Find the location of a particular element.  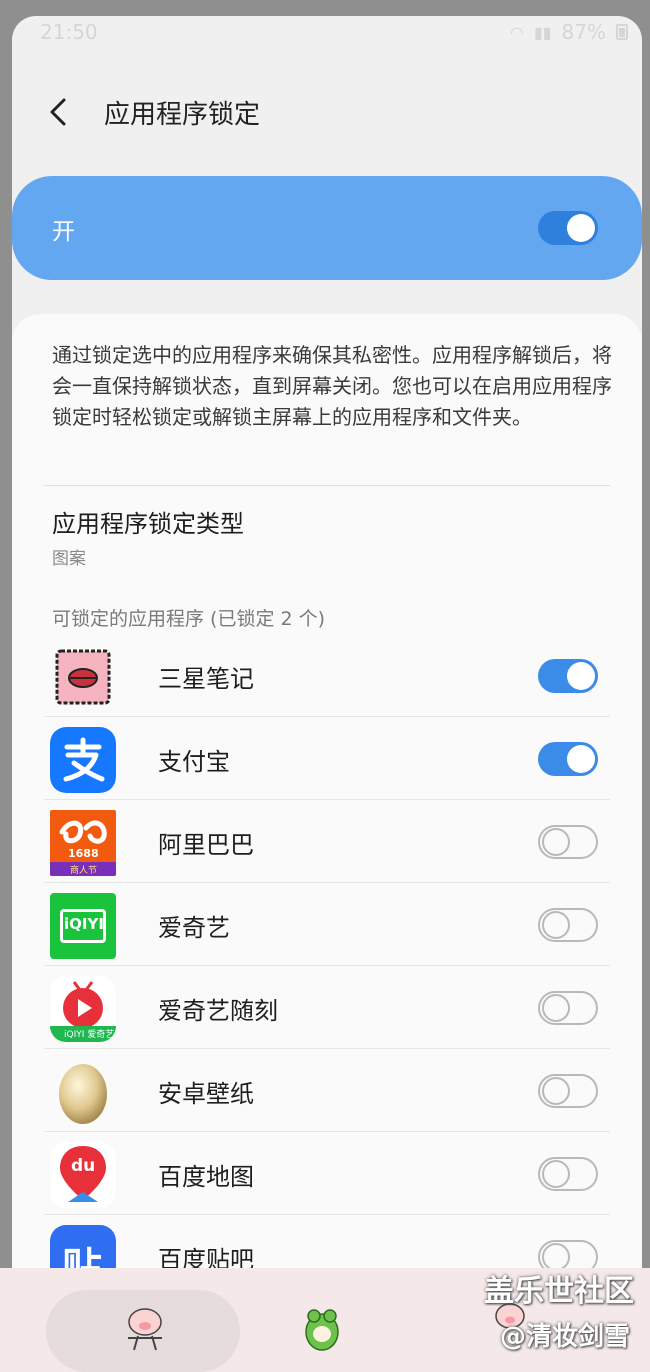

battery-percent: 87% is located at coordinates (583, 32).